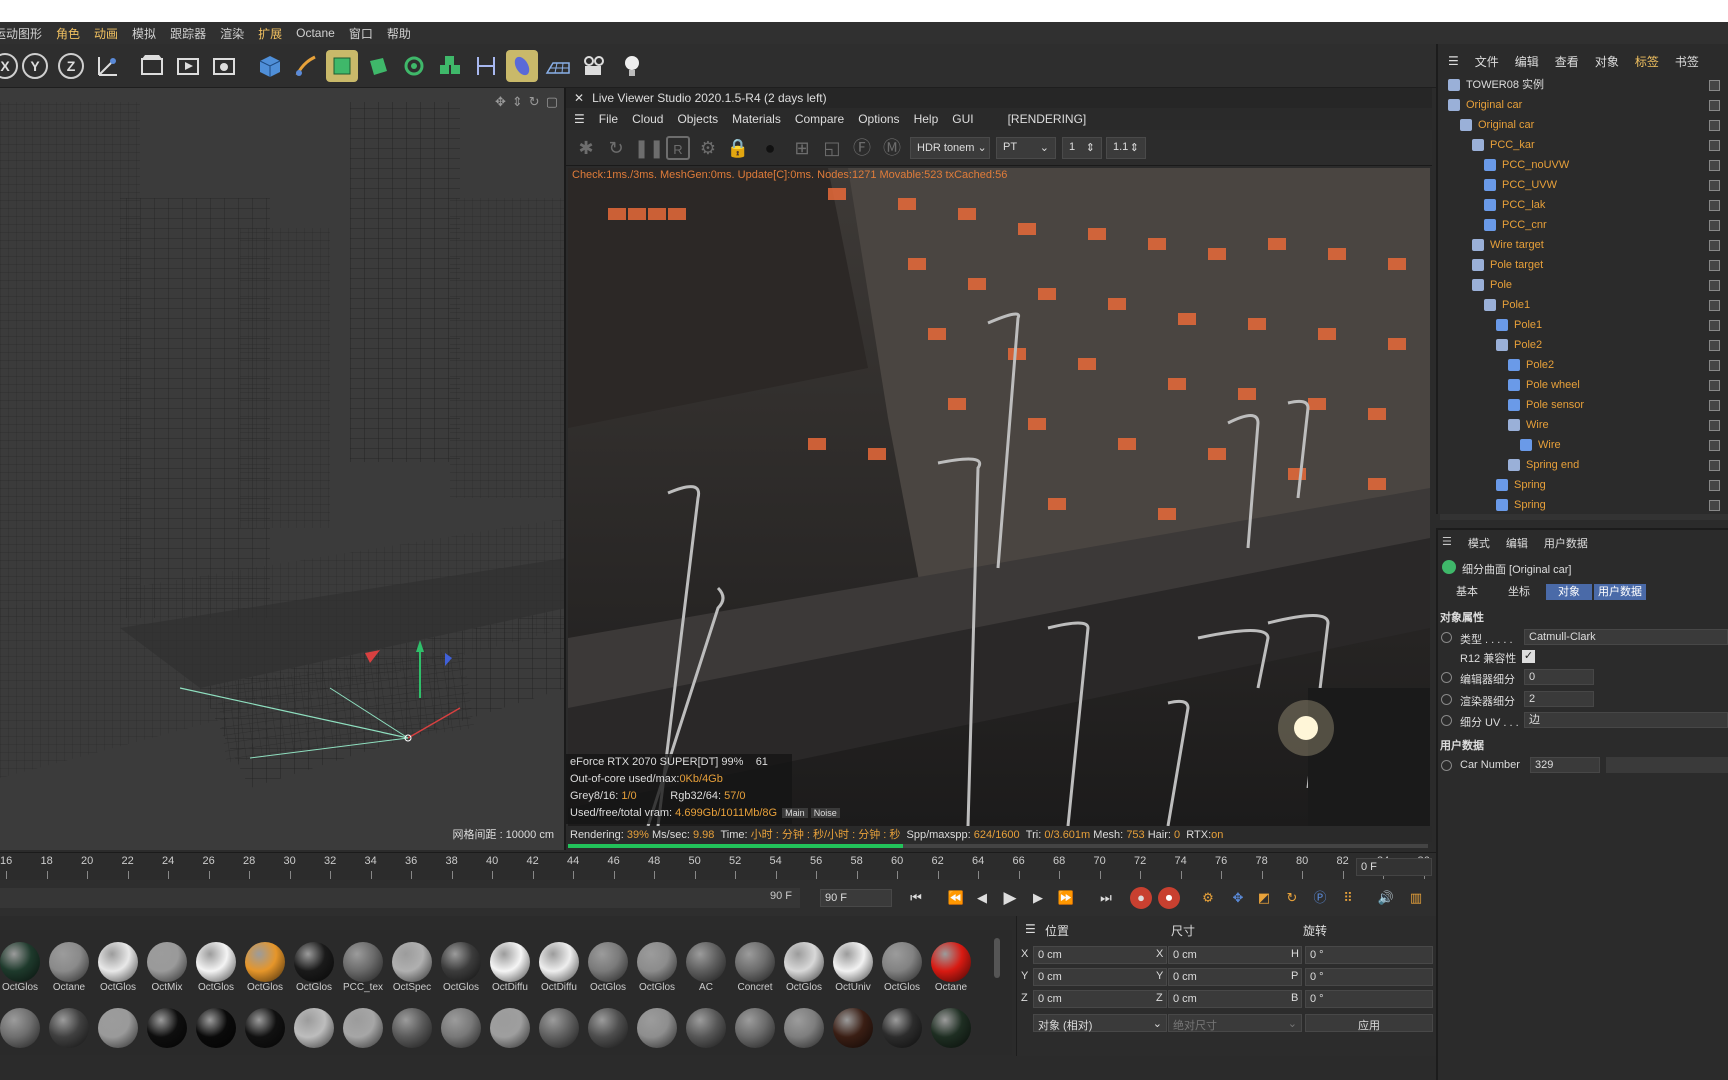 This screenshot has height=1080, width=1728. I want to click on render-subdiv-animate-dot, so click(1446, 699).